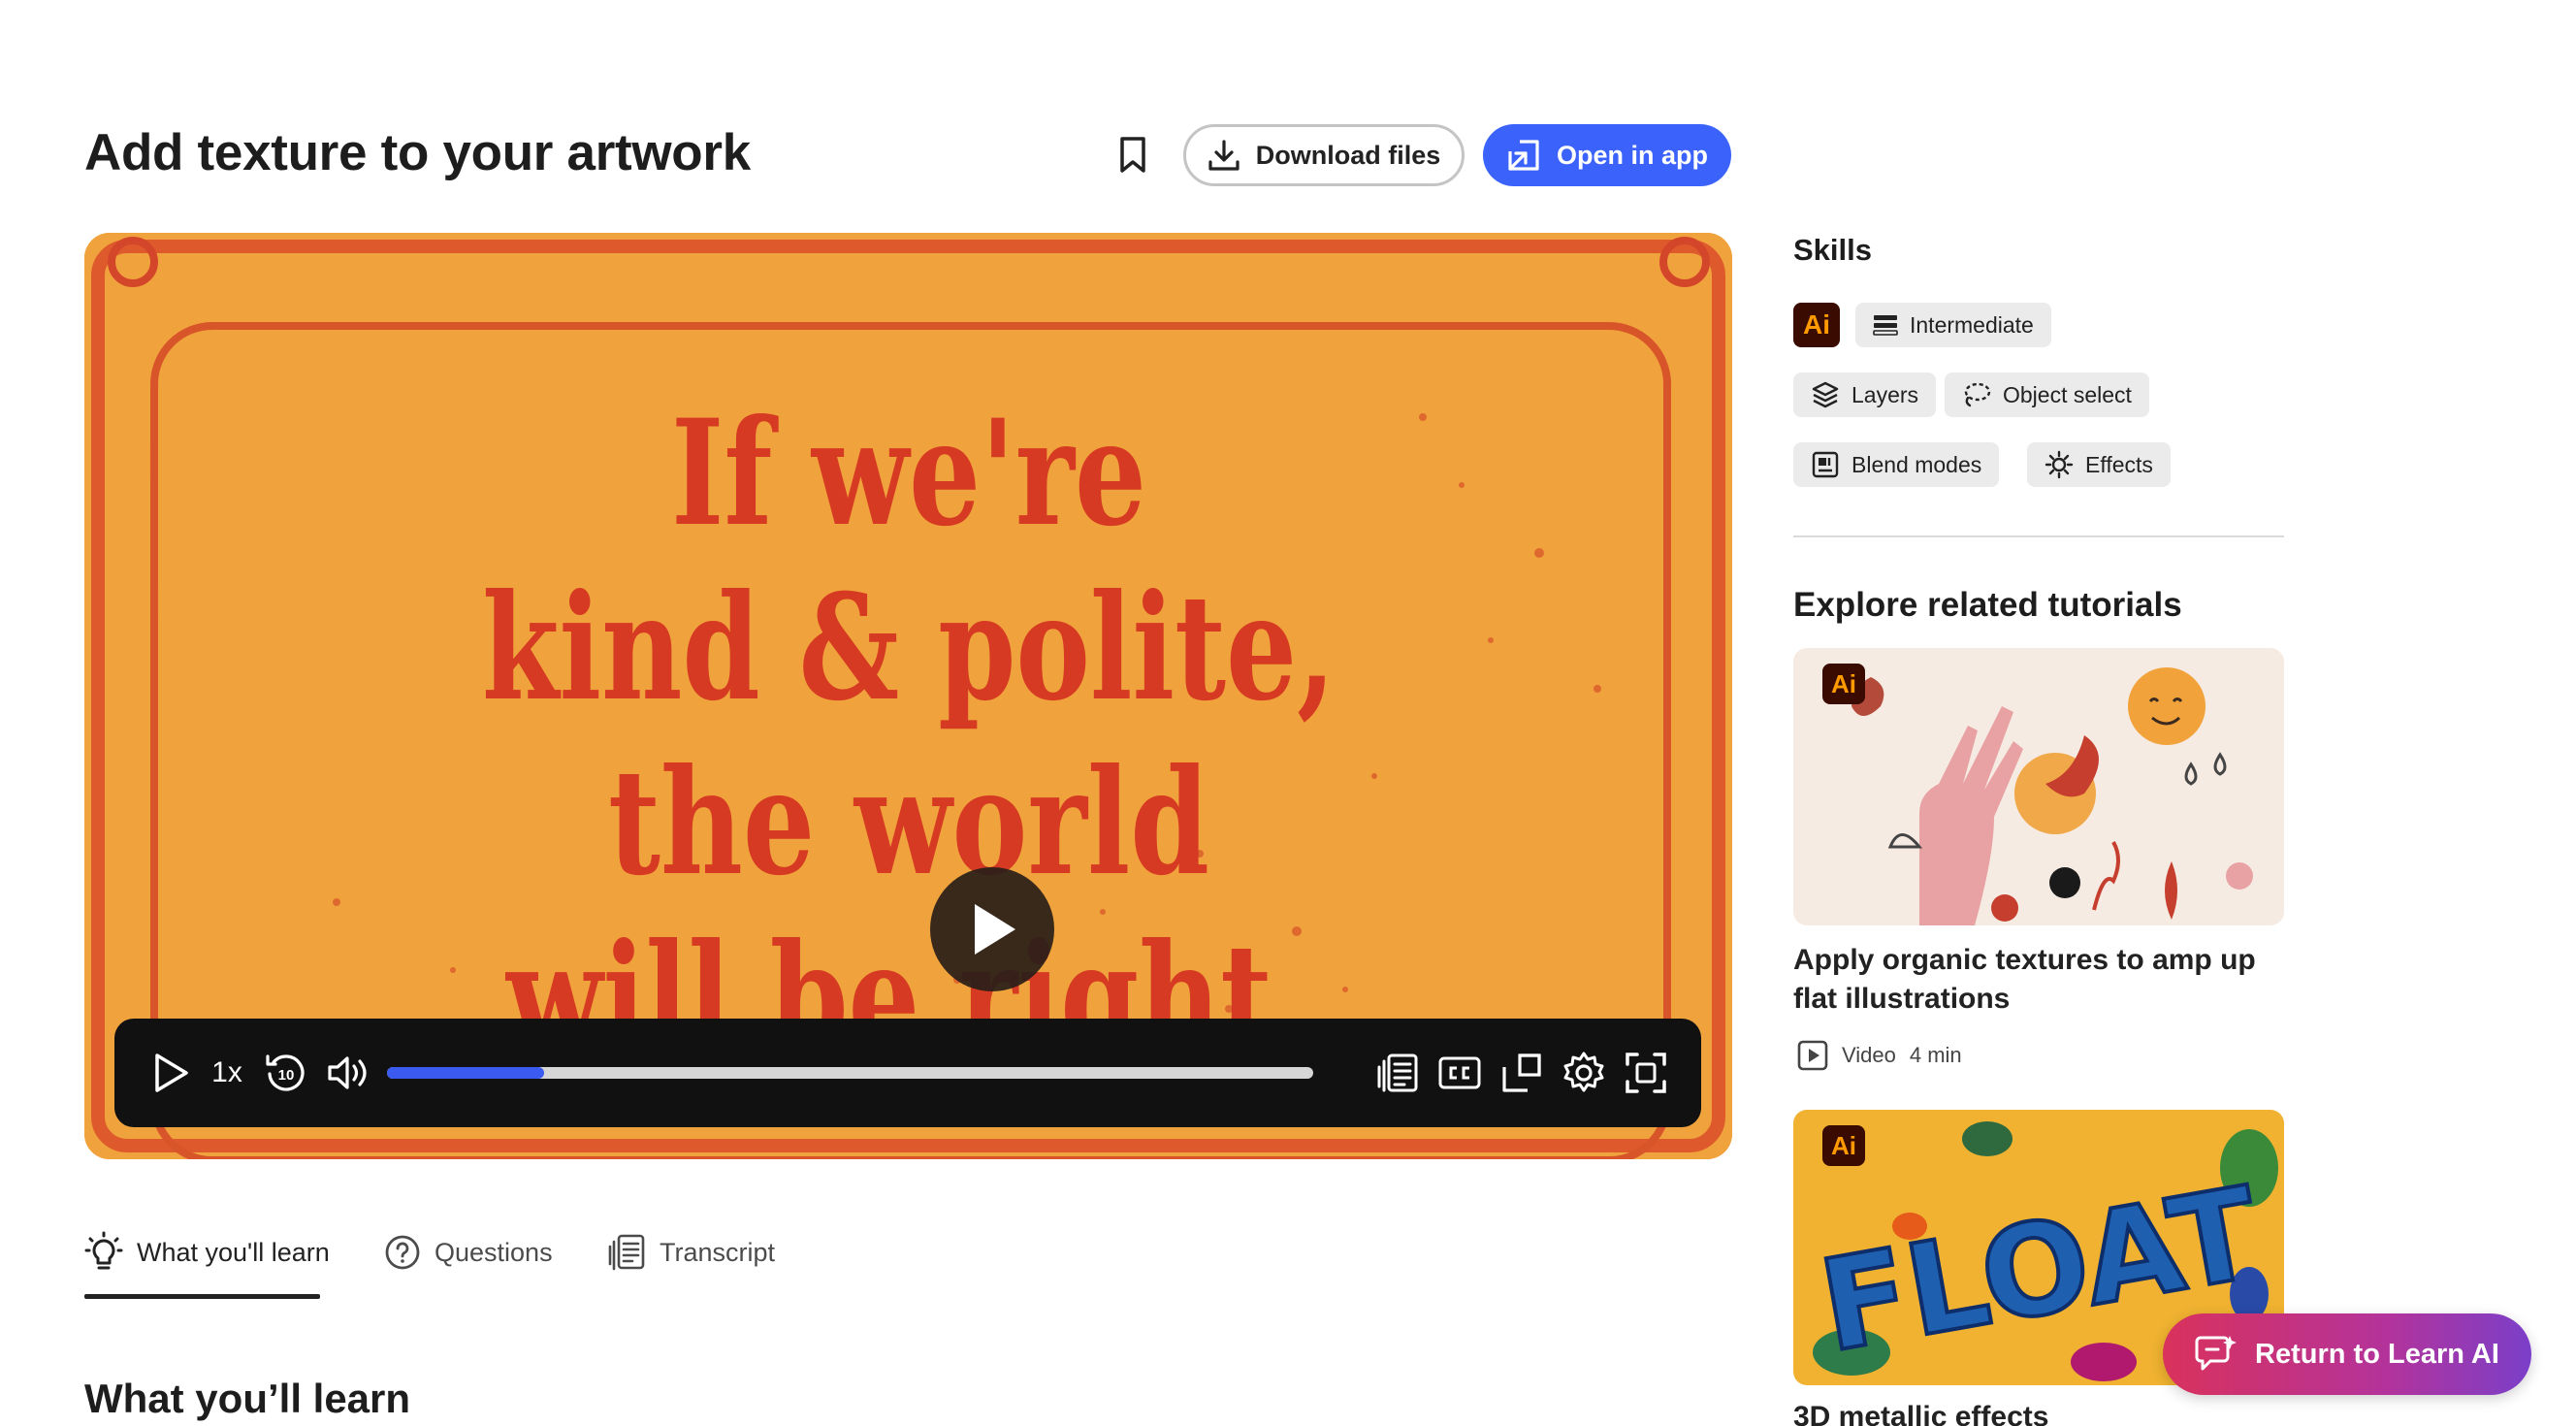 The image size is (2576, 1426). I want to click on explore-related-heading: Explore related tutorials, so click(1987, 605).